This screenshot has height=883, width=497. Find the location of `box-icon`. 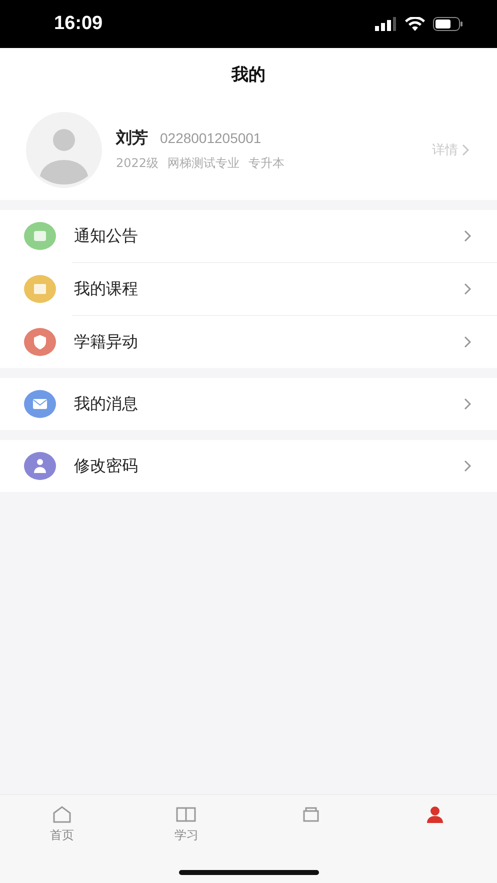

box-icon is located at coordinates (310, 814).